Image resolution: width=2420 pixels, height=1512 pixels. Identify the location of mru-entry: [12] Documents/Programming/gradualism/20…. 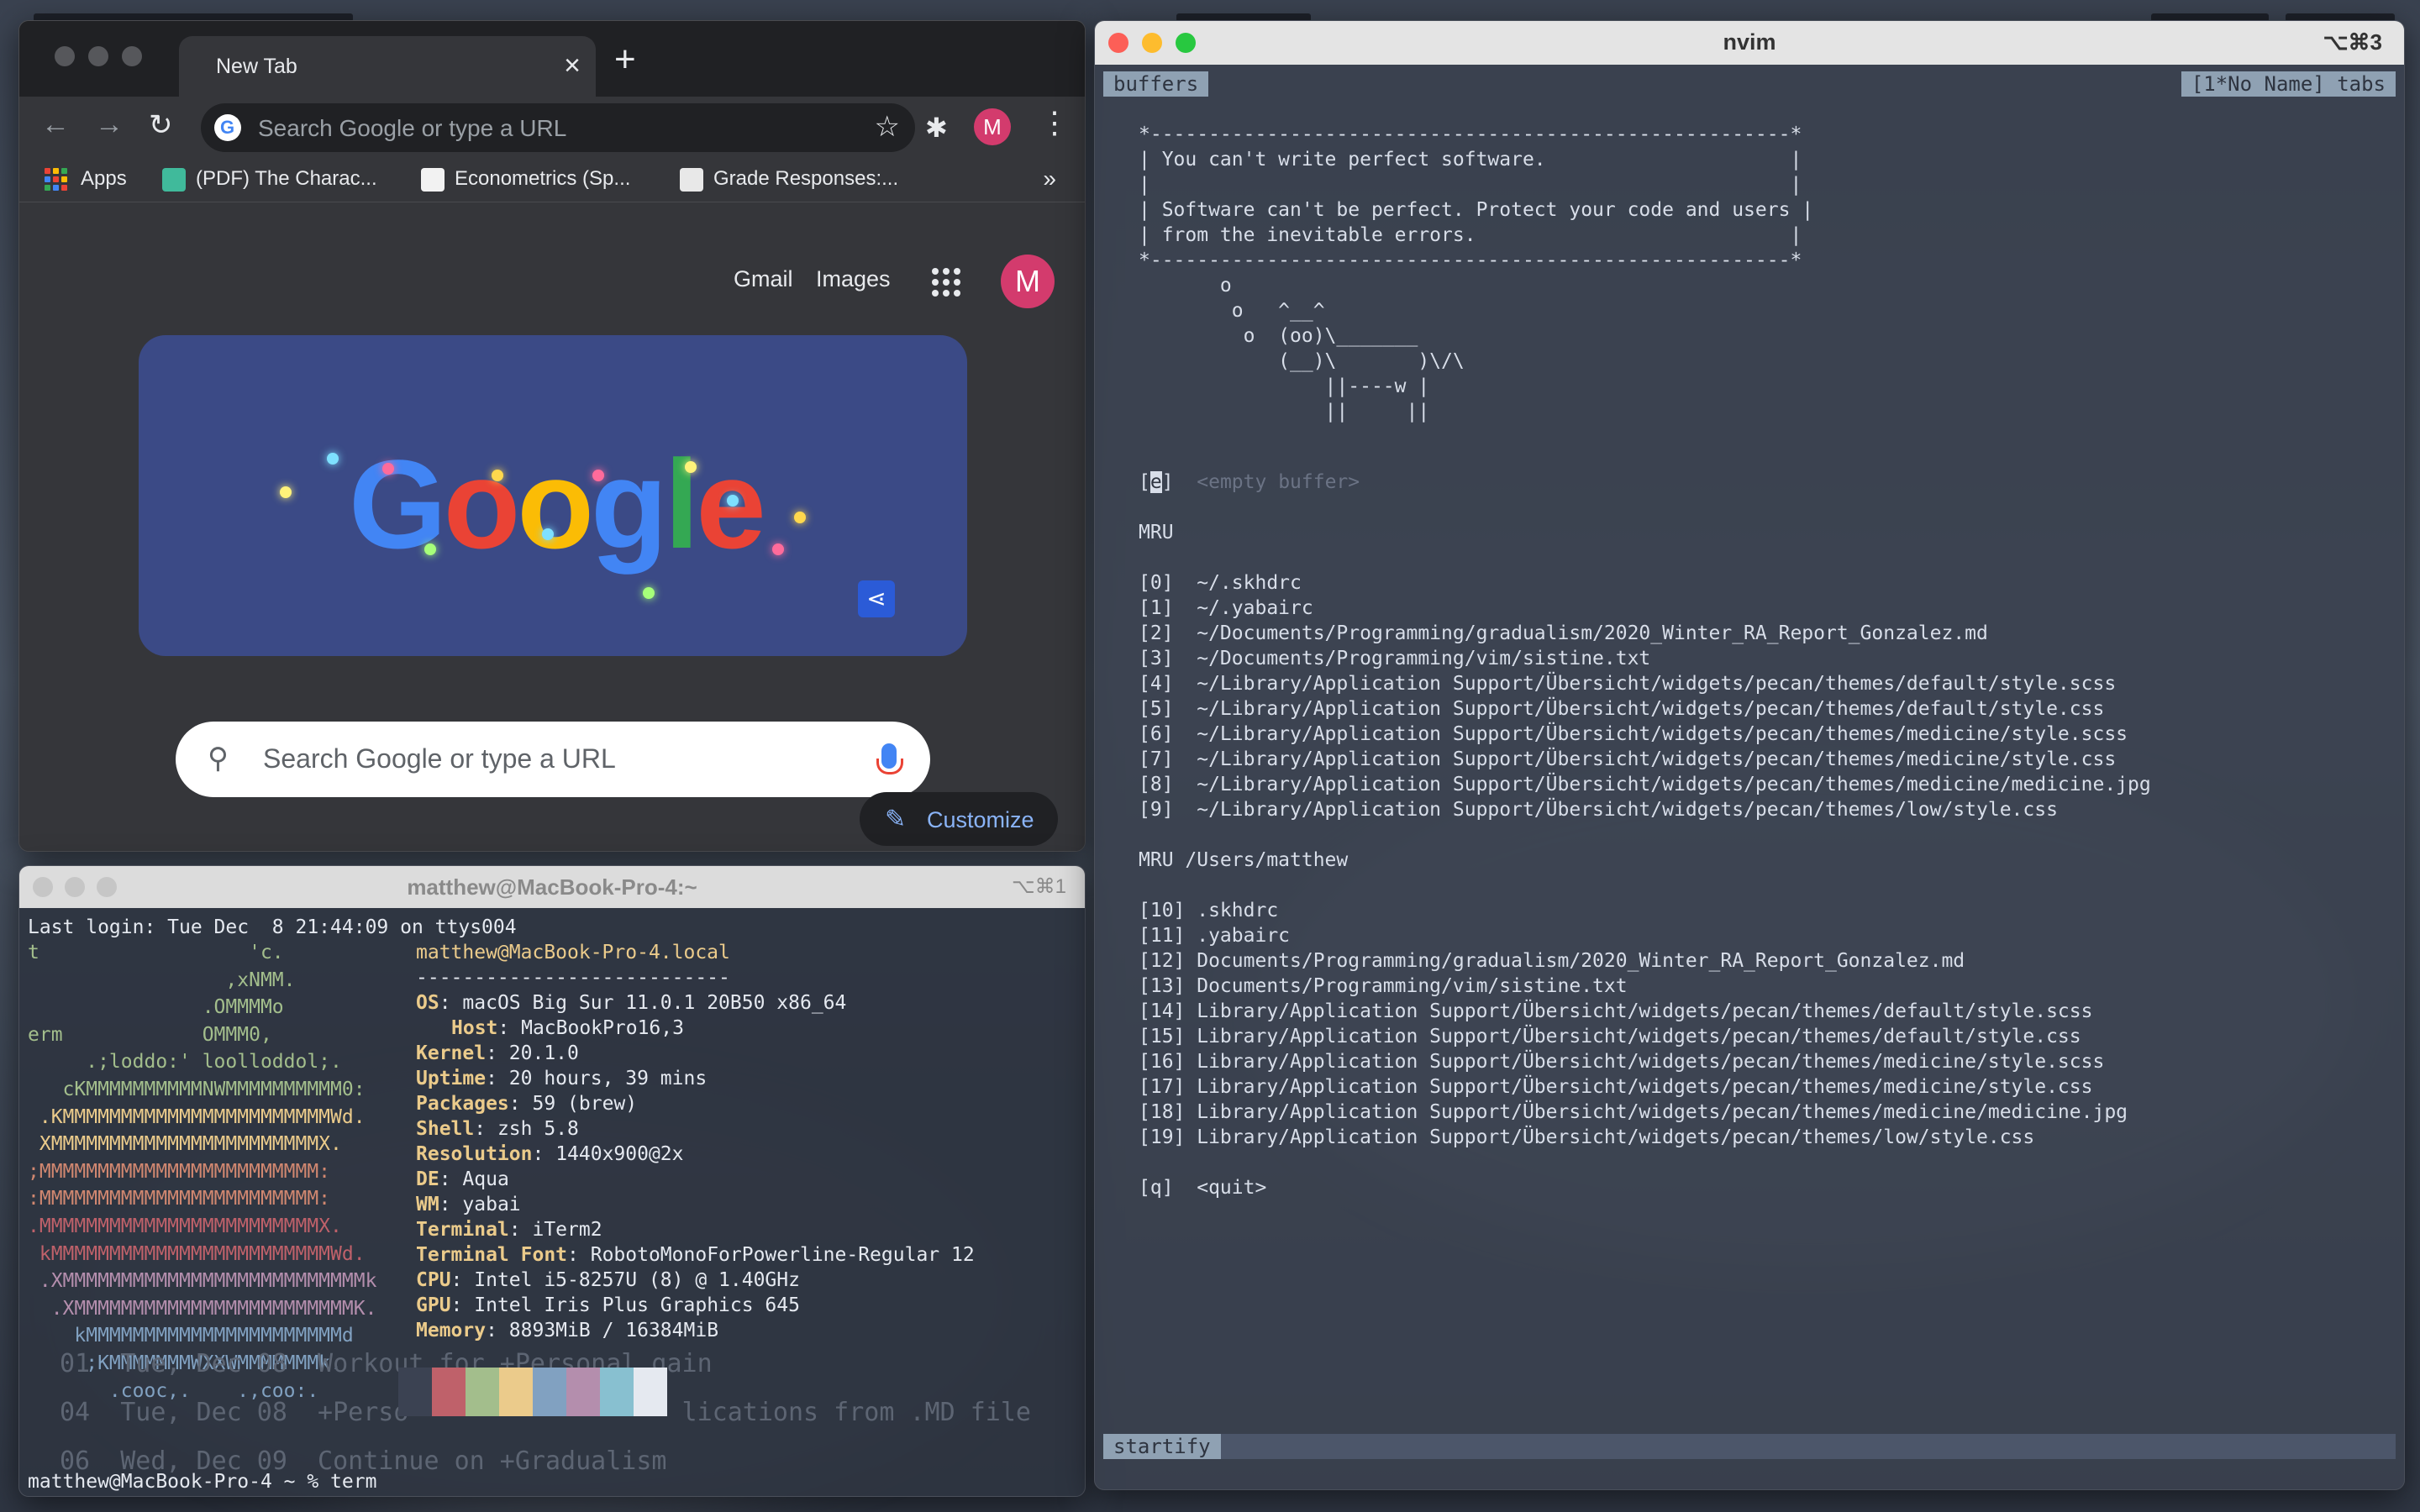
(1552, 961).